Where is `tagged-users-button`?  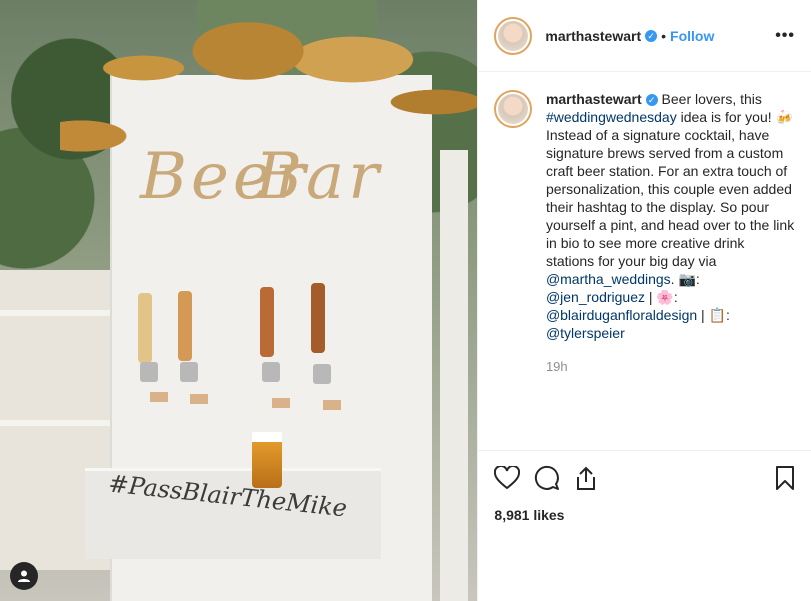
tagged-users-button is located at coordinates (24, 576).